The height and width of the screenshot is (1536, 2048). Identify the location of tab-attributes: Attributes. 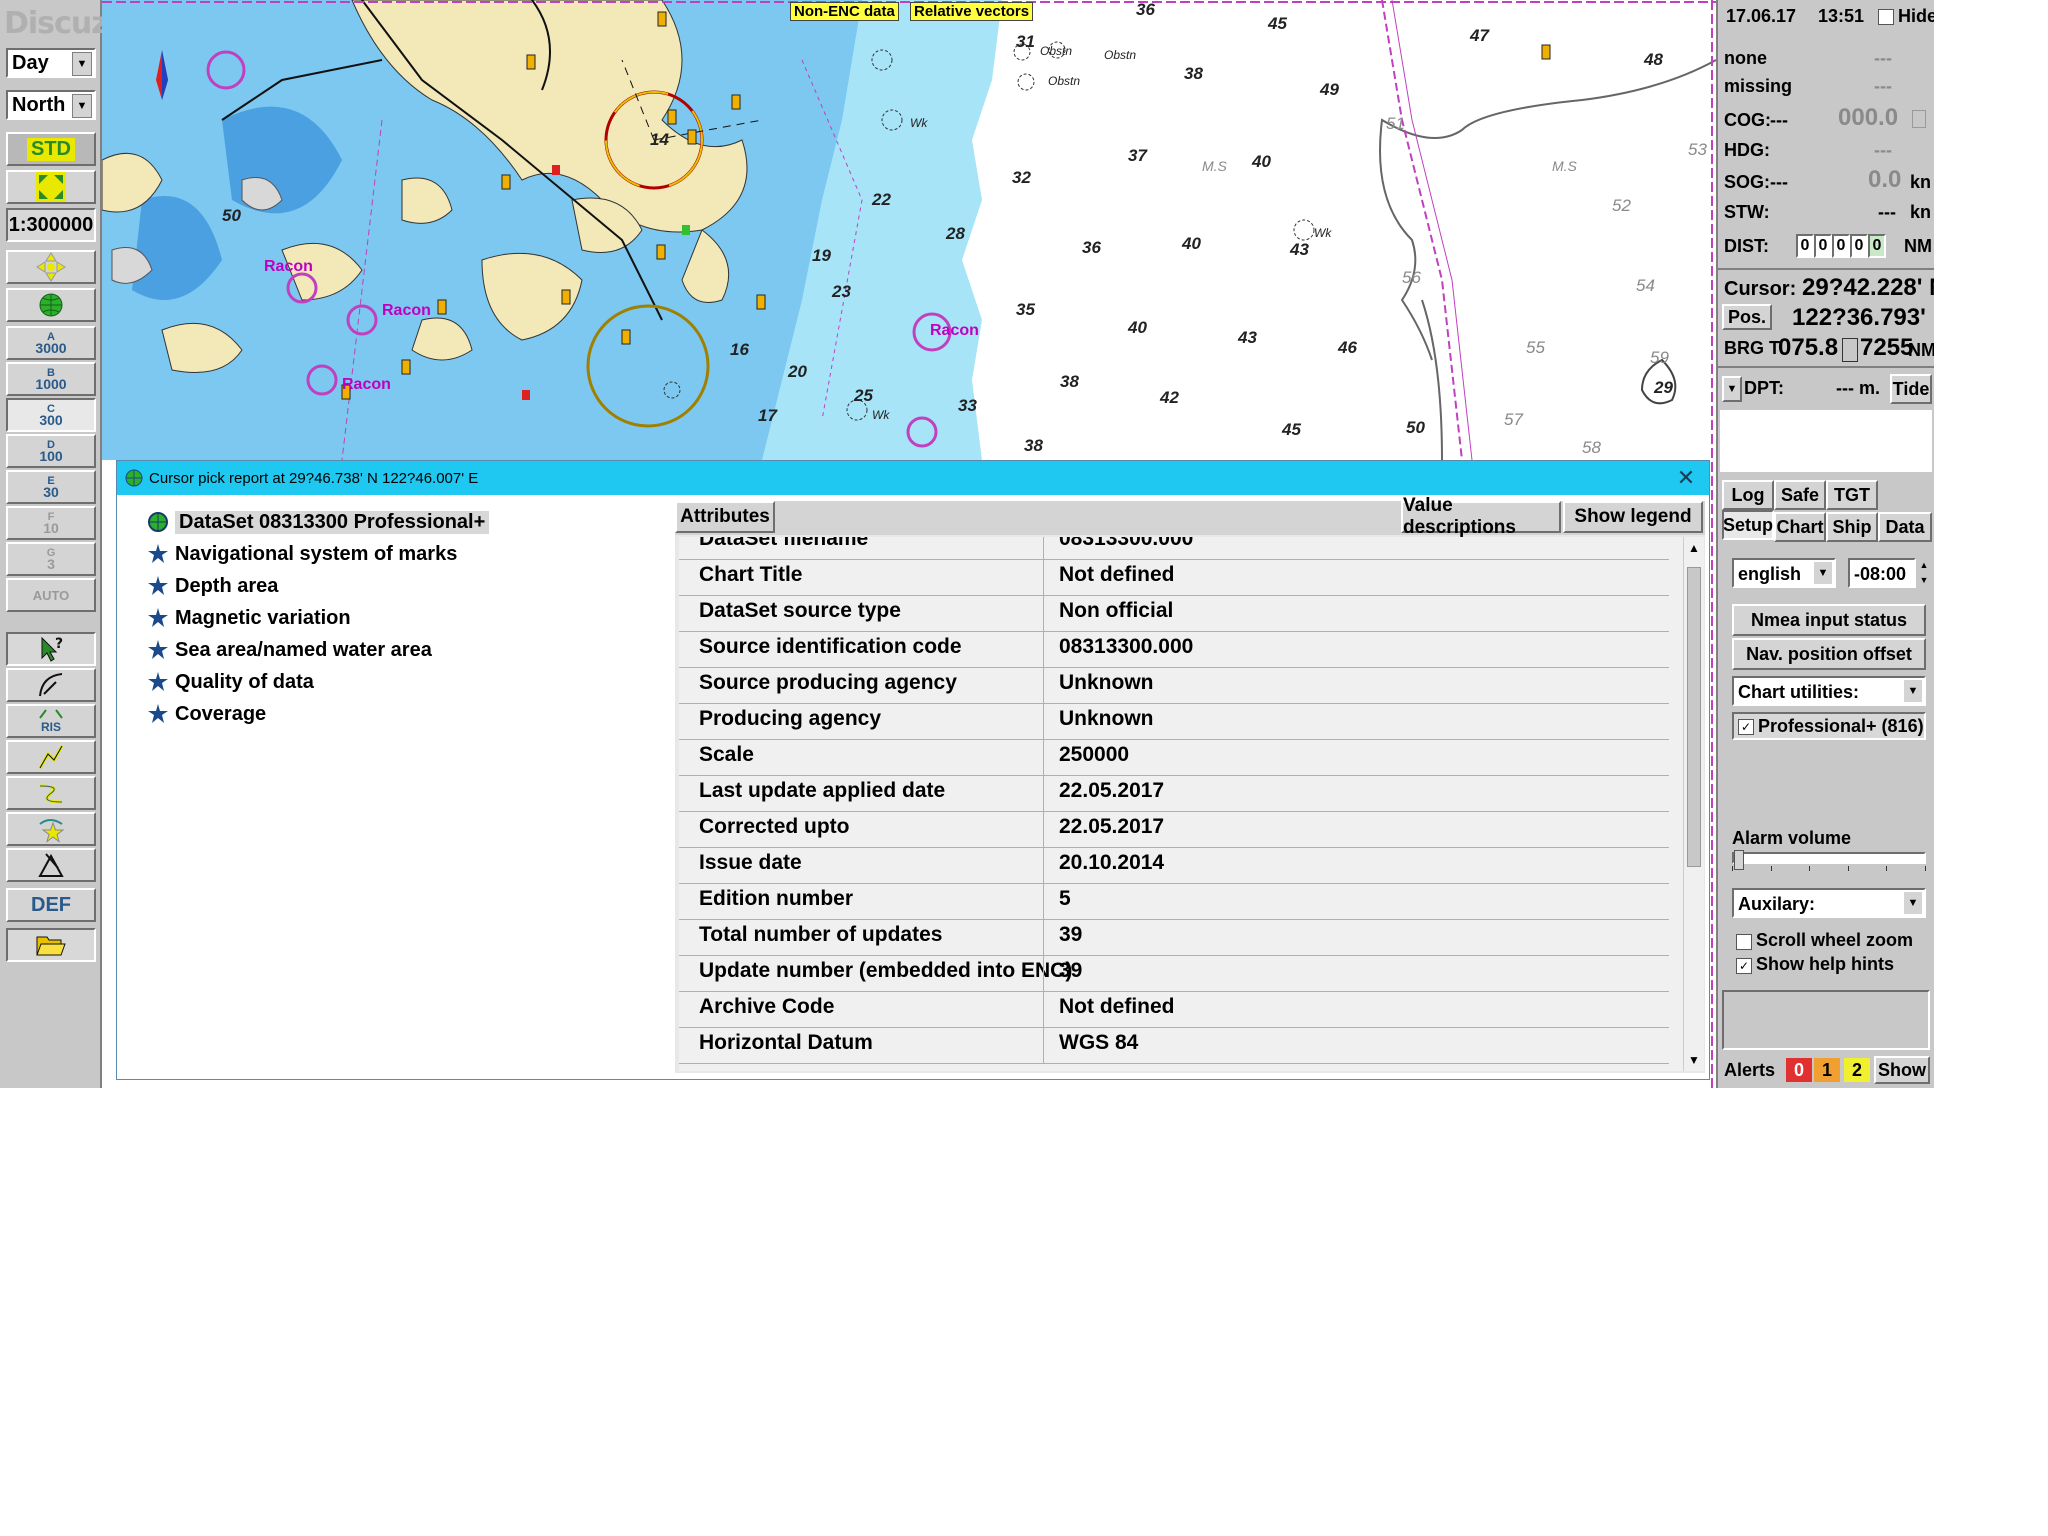
(725, 517).